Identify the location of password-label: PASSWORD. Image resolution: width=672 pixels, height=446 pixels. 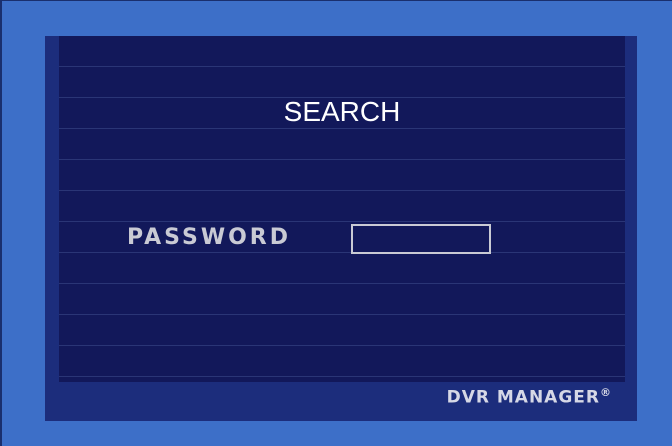
(209, 237).